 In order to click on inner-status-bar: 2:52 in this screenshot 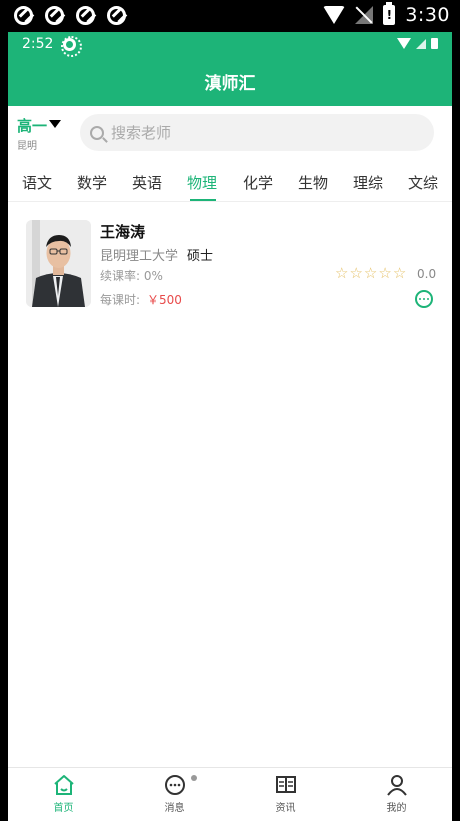, I will do `click(52, 46)`.